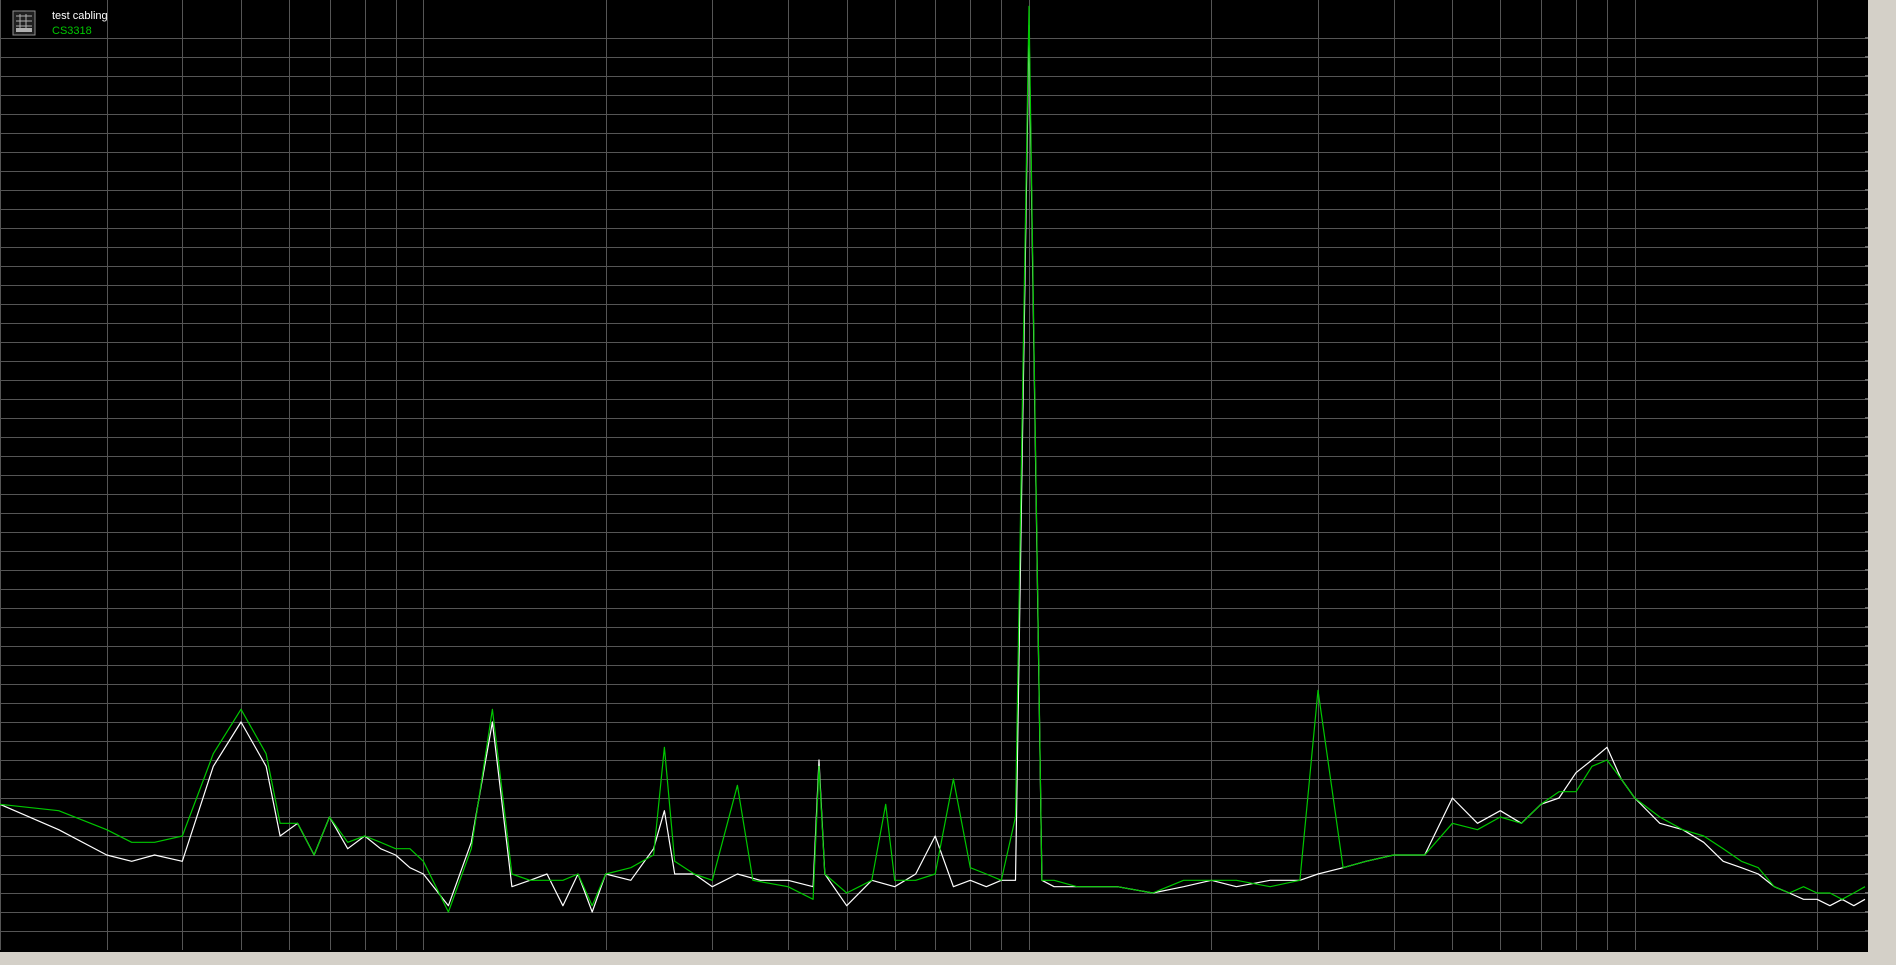 This screenshot has height=965, width=1896. Describe the element at coordinates (72, 31) in the screenshot. I see `legend-series-2: CS3318` at that location.